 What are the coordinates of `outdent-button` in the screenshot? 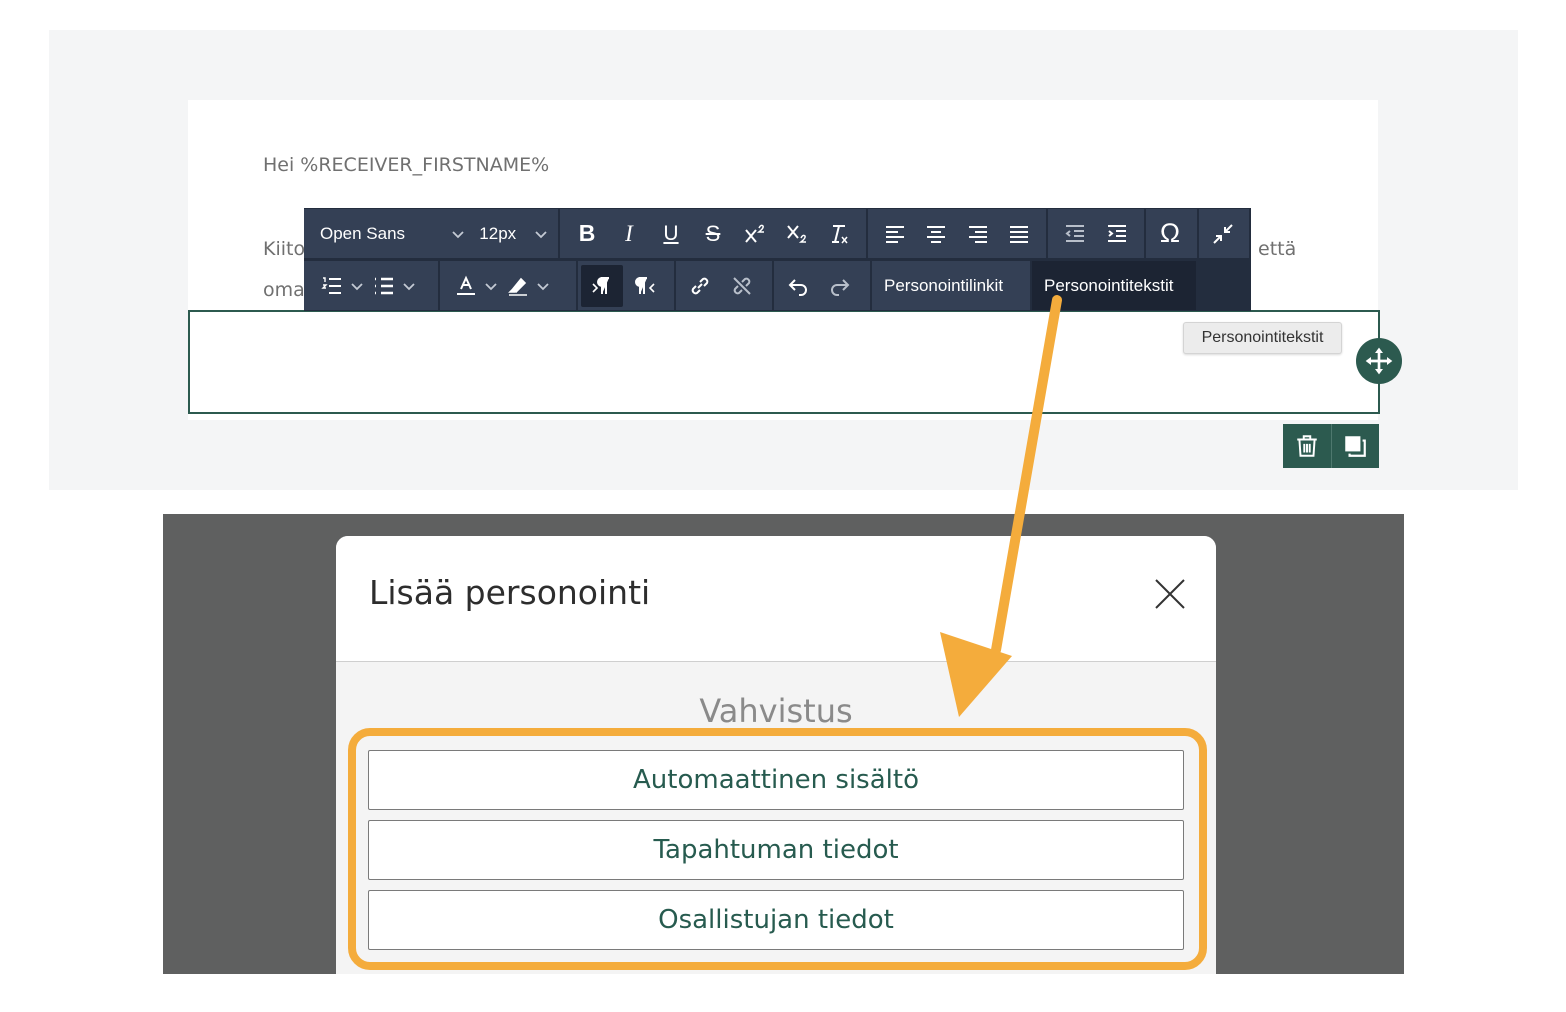 It's located at (1075, 234).